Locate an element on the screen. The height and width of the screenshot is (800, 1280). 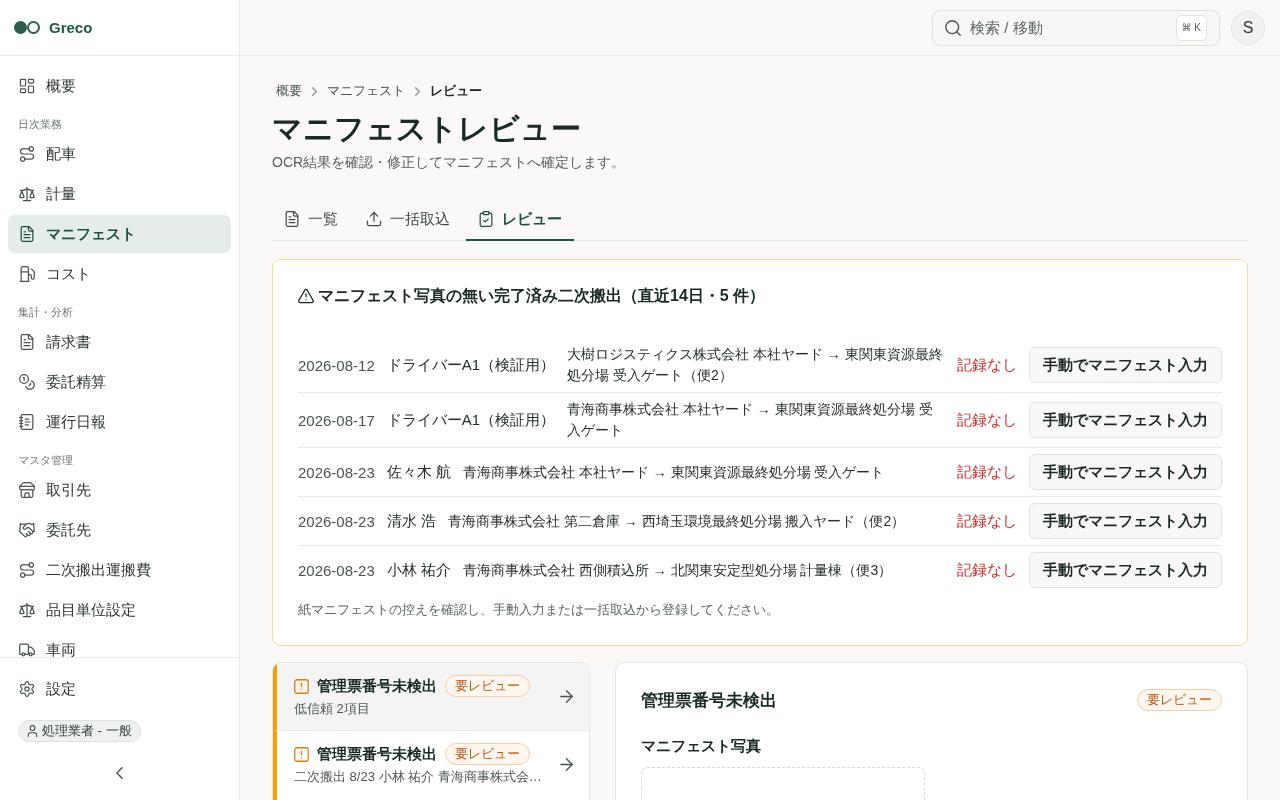
fuel-pump-icon is located at coordinates (27, 274).